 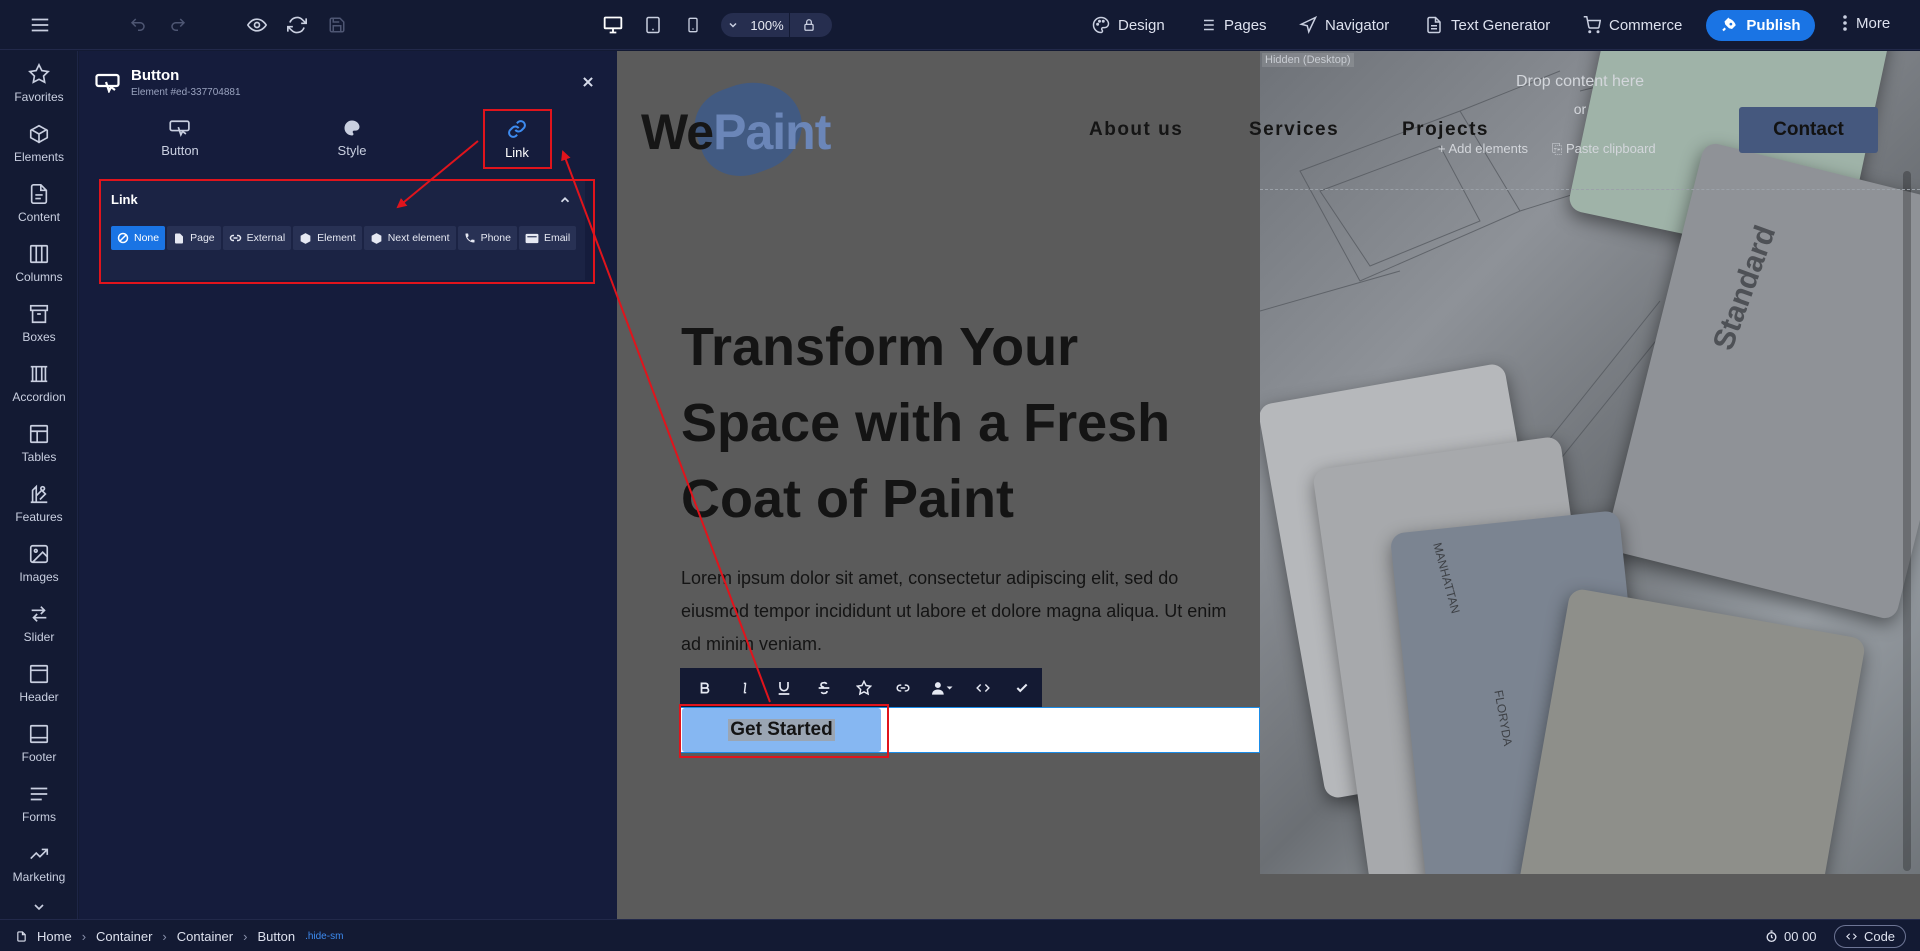 What do you see at coordinates (39, 457) in the screenshot?
I see `sidebar-item-label: Tables` at bounding box center [39, 457].